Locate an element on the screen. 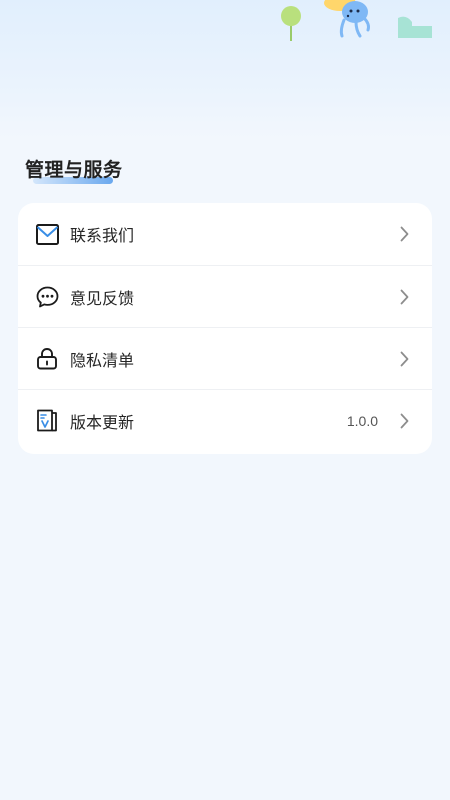 This screenshot has width=450, height=800. menu-item-contact-us: 联系我们 is located at coordinates (225, 234).